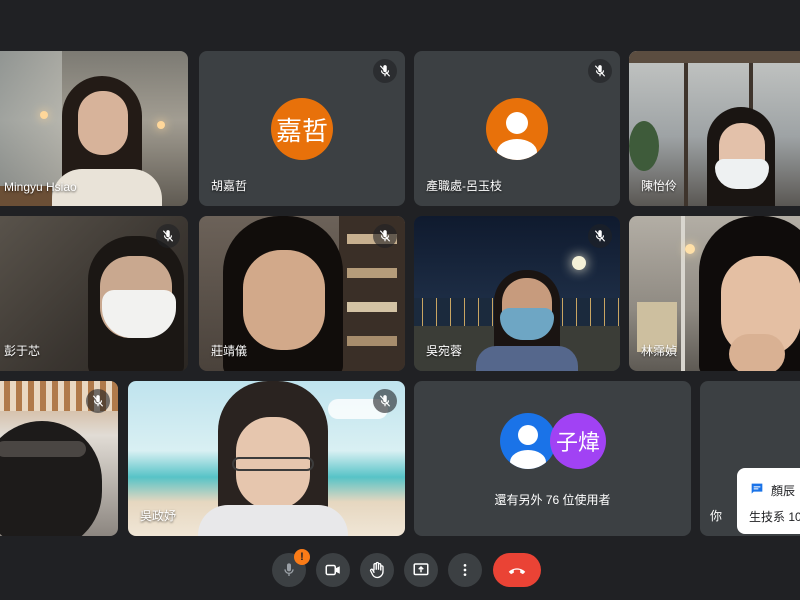 This screenshot has width=800, height=600. Describe the element at coordinates (59, 458) in the screenshot. I see `participant-tile` at that location.